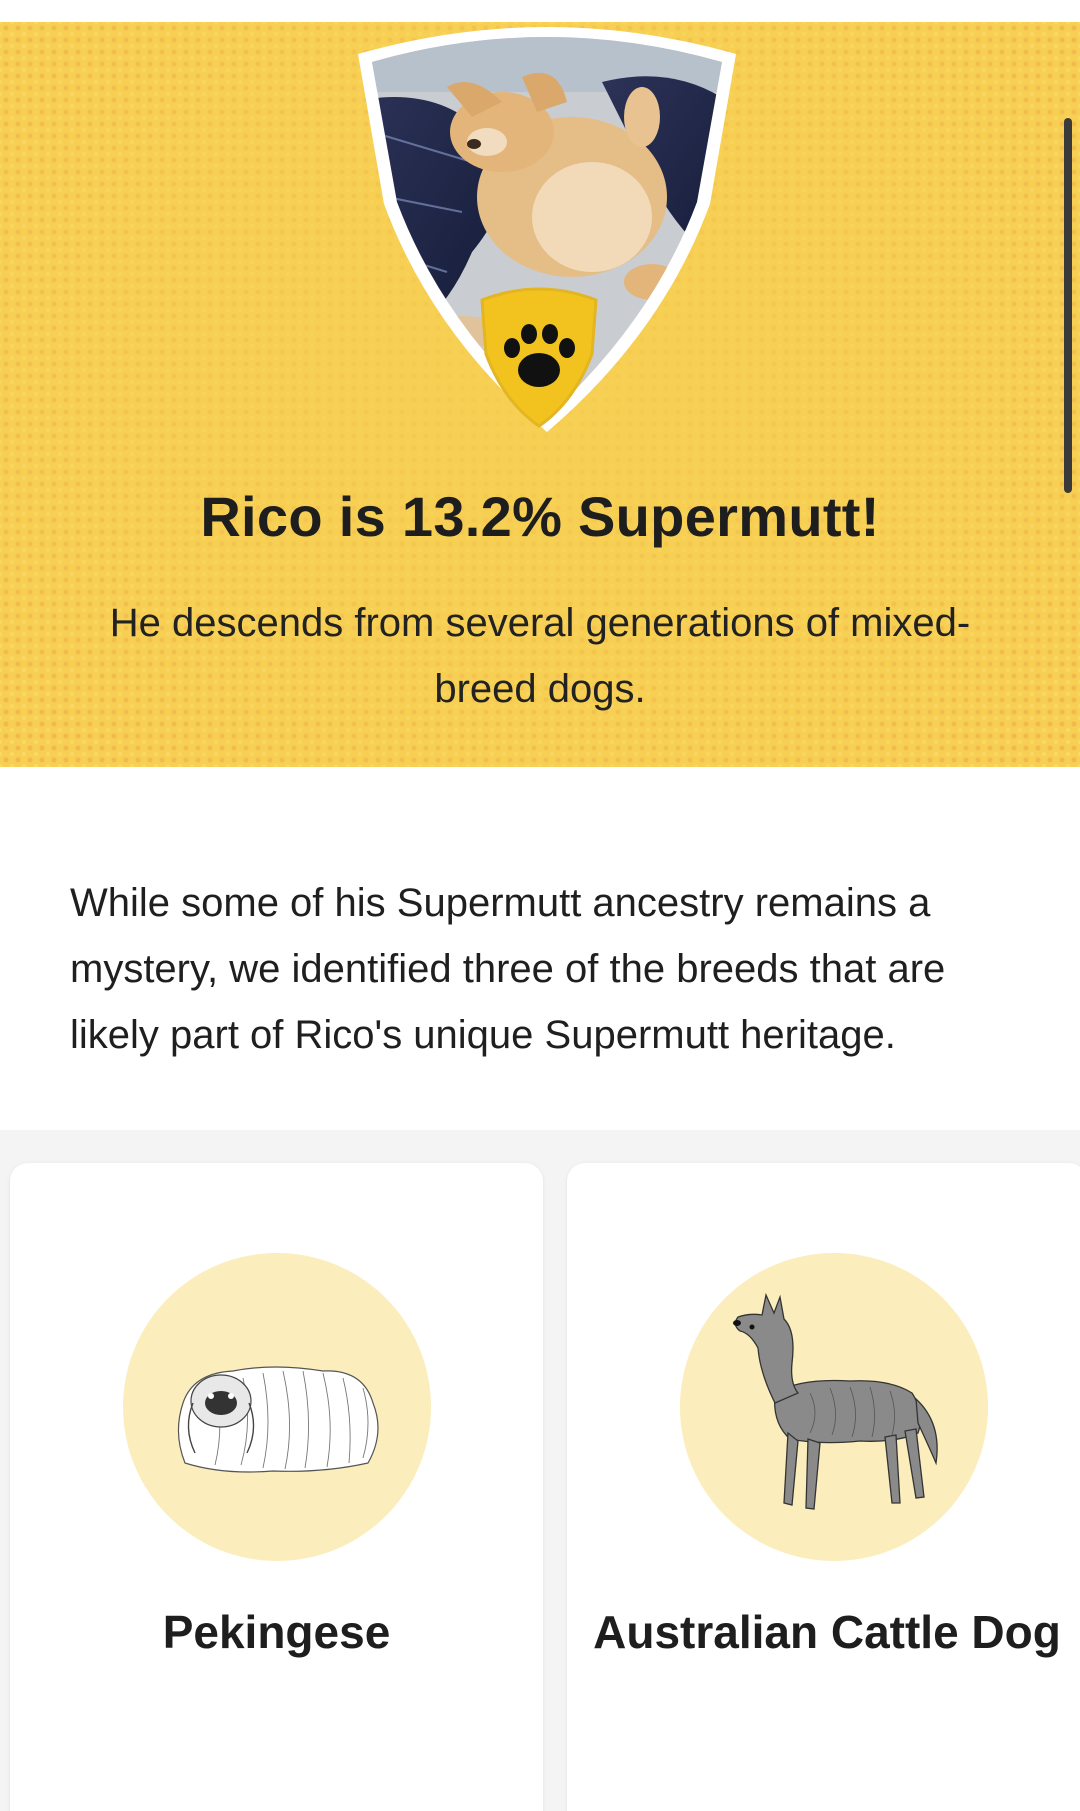  I want to click on breed-name: Pekingese, so click(276, 1632).